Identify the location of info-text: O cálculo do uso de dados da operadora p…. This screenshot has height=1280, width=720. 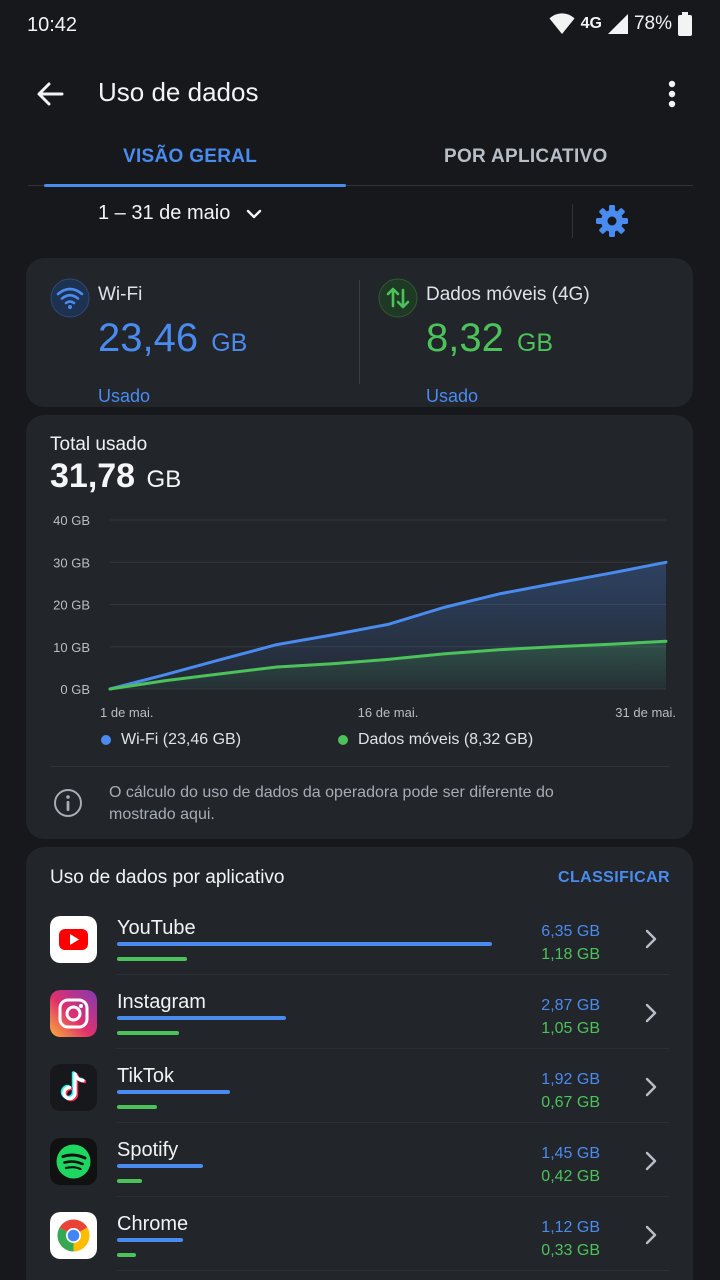
(331, 803).